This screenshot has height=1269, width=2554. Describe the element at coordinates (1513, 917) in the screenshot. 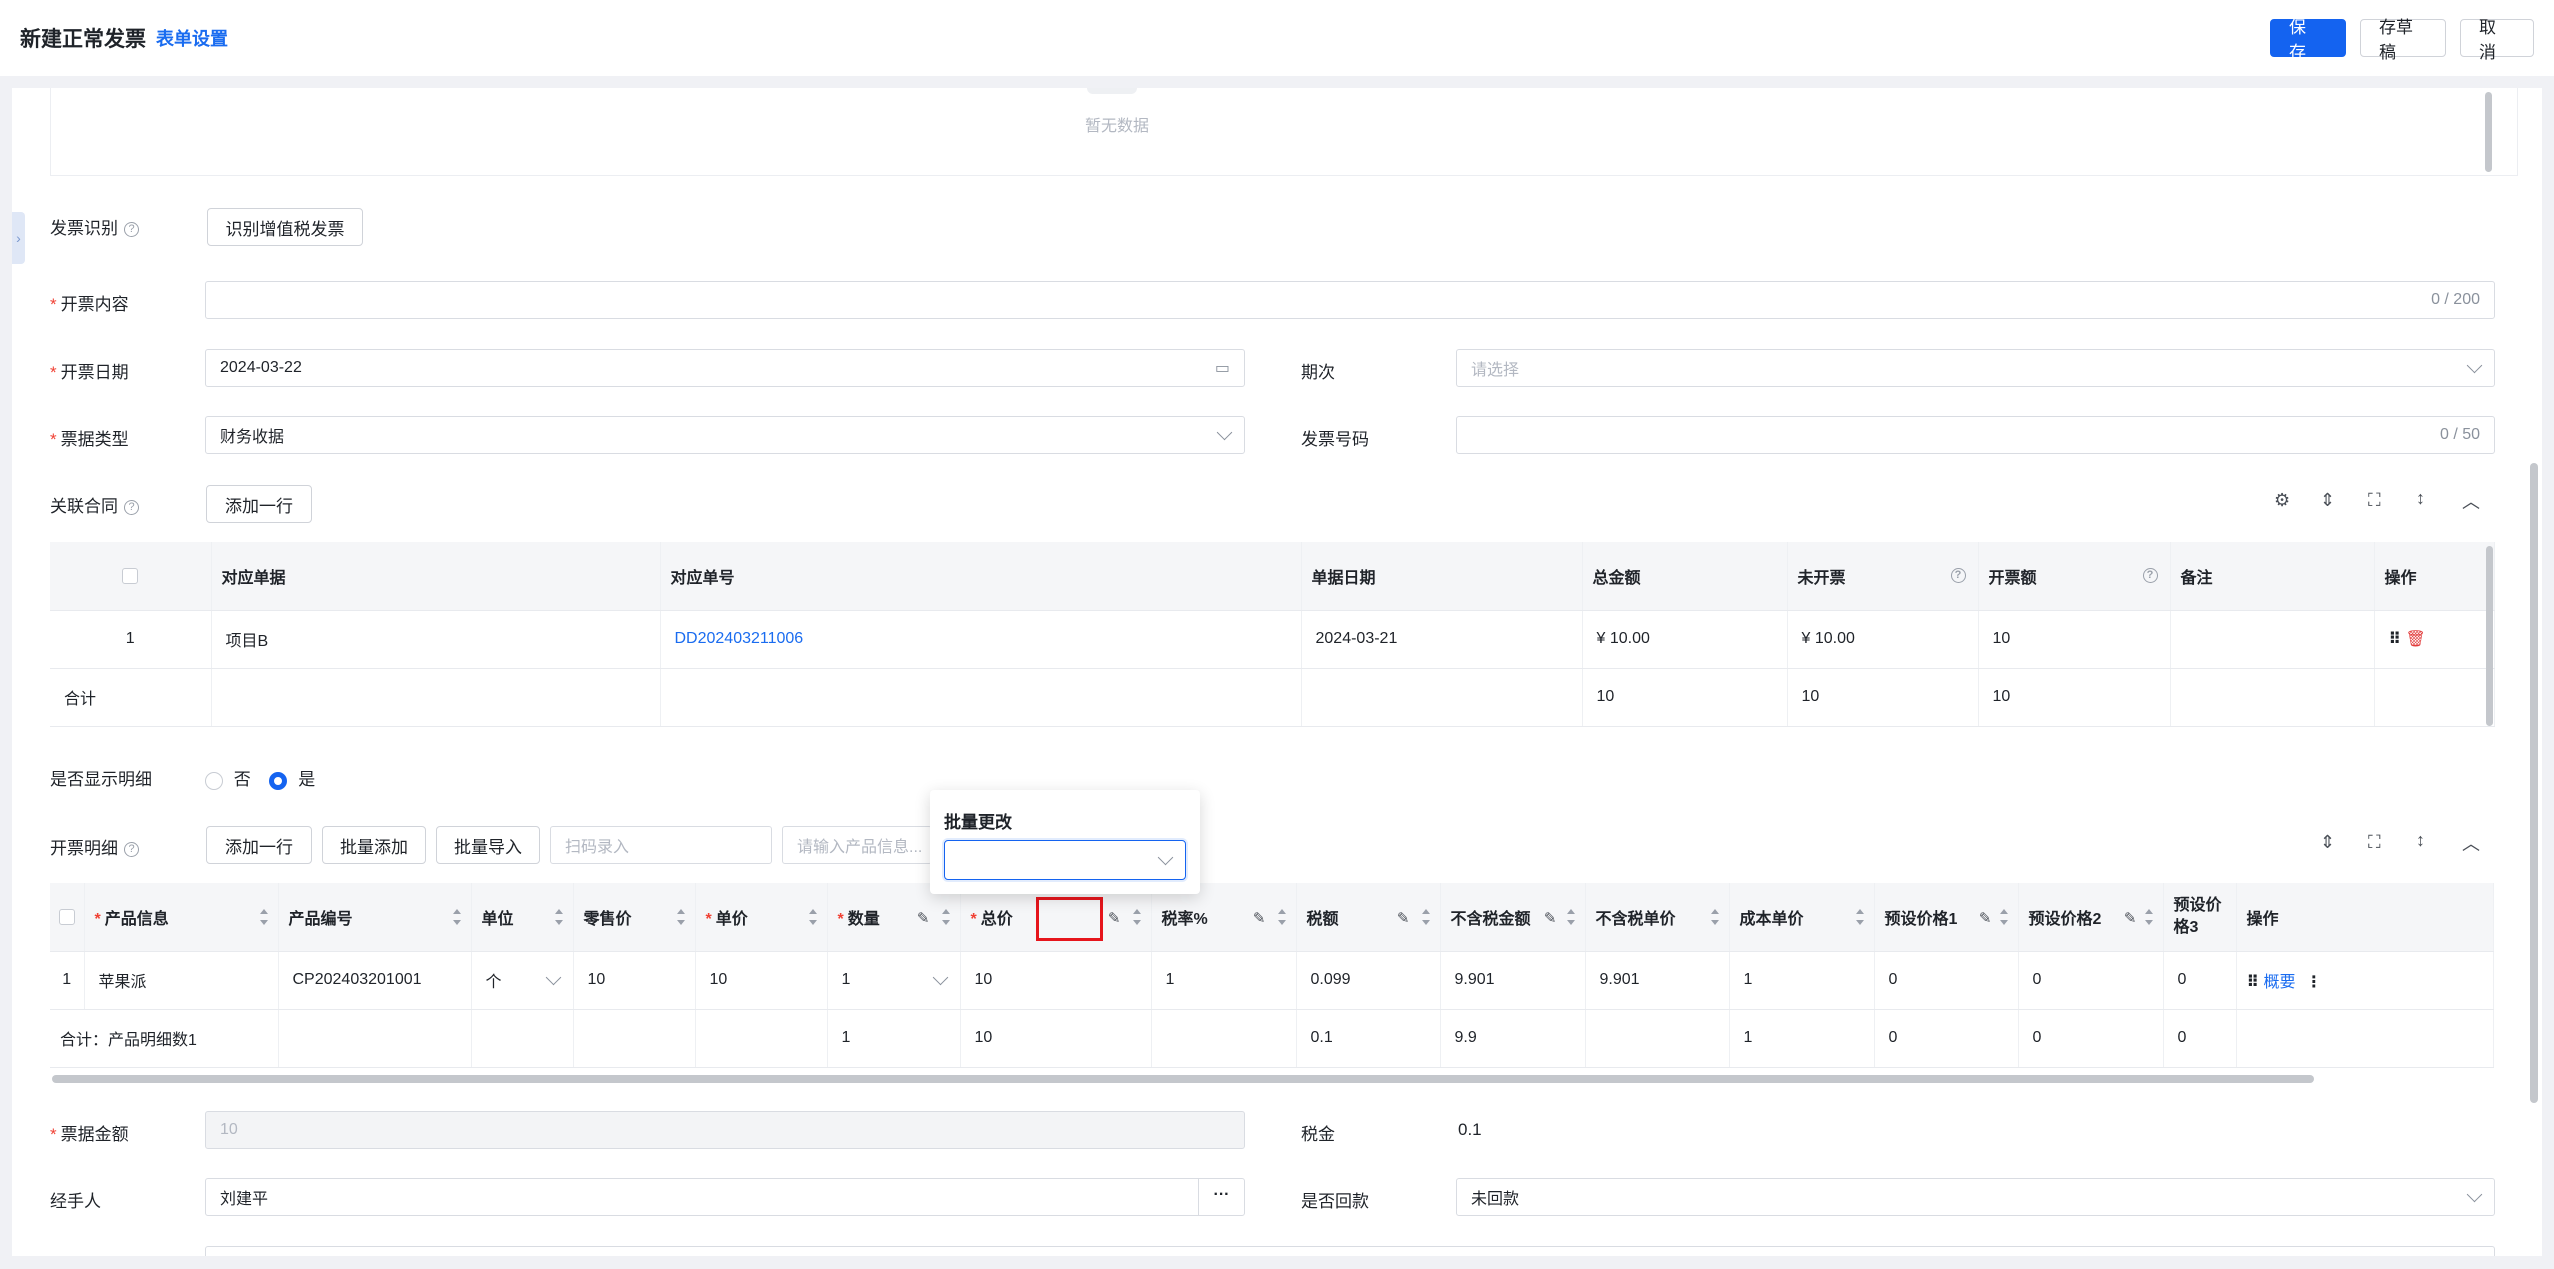

I see `column-header-ex-tax-amount: 不含税金额 ✎` at that location.